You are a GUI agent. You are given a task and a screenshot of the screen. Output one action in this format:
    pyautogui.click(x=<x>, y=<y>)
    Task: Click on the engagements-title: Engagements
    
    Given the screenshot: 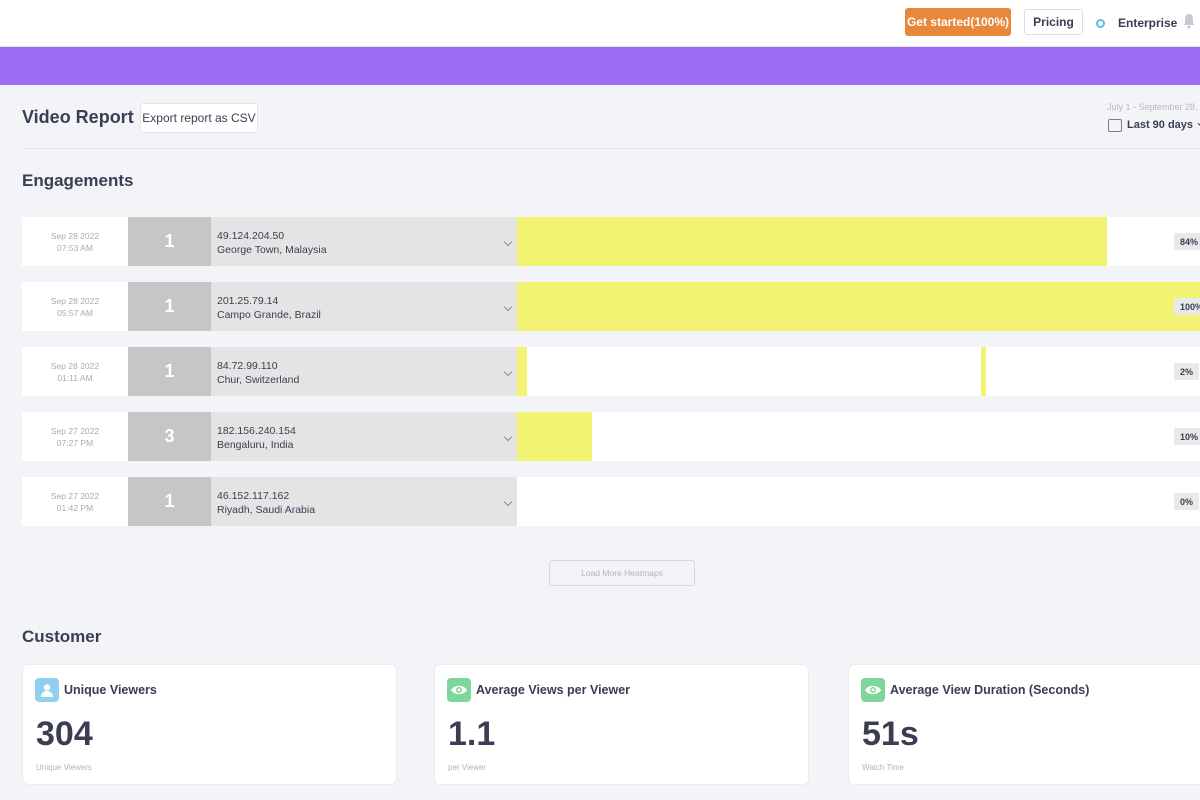 What is the action you would take?
    pyautogui.click(x=78, y=180)
    